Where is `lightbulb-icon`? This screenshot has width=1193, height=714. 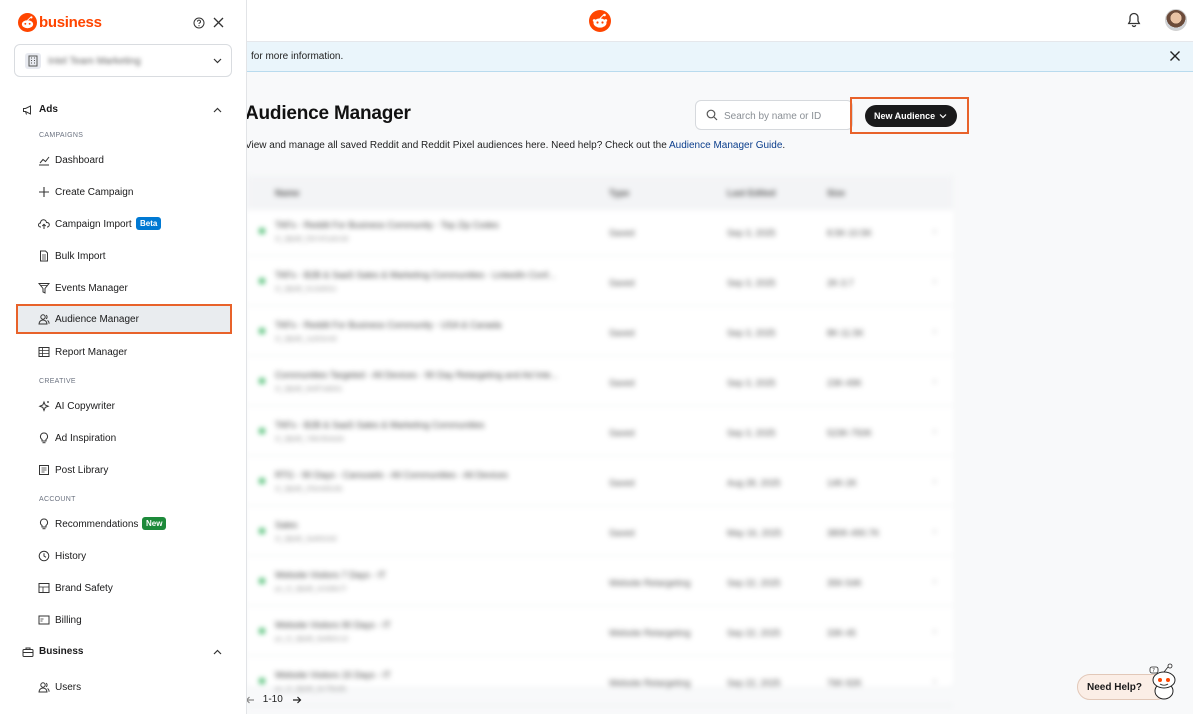 lightbulb-icon is located at coordinates (44, 438).